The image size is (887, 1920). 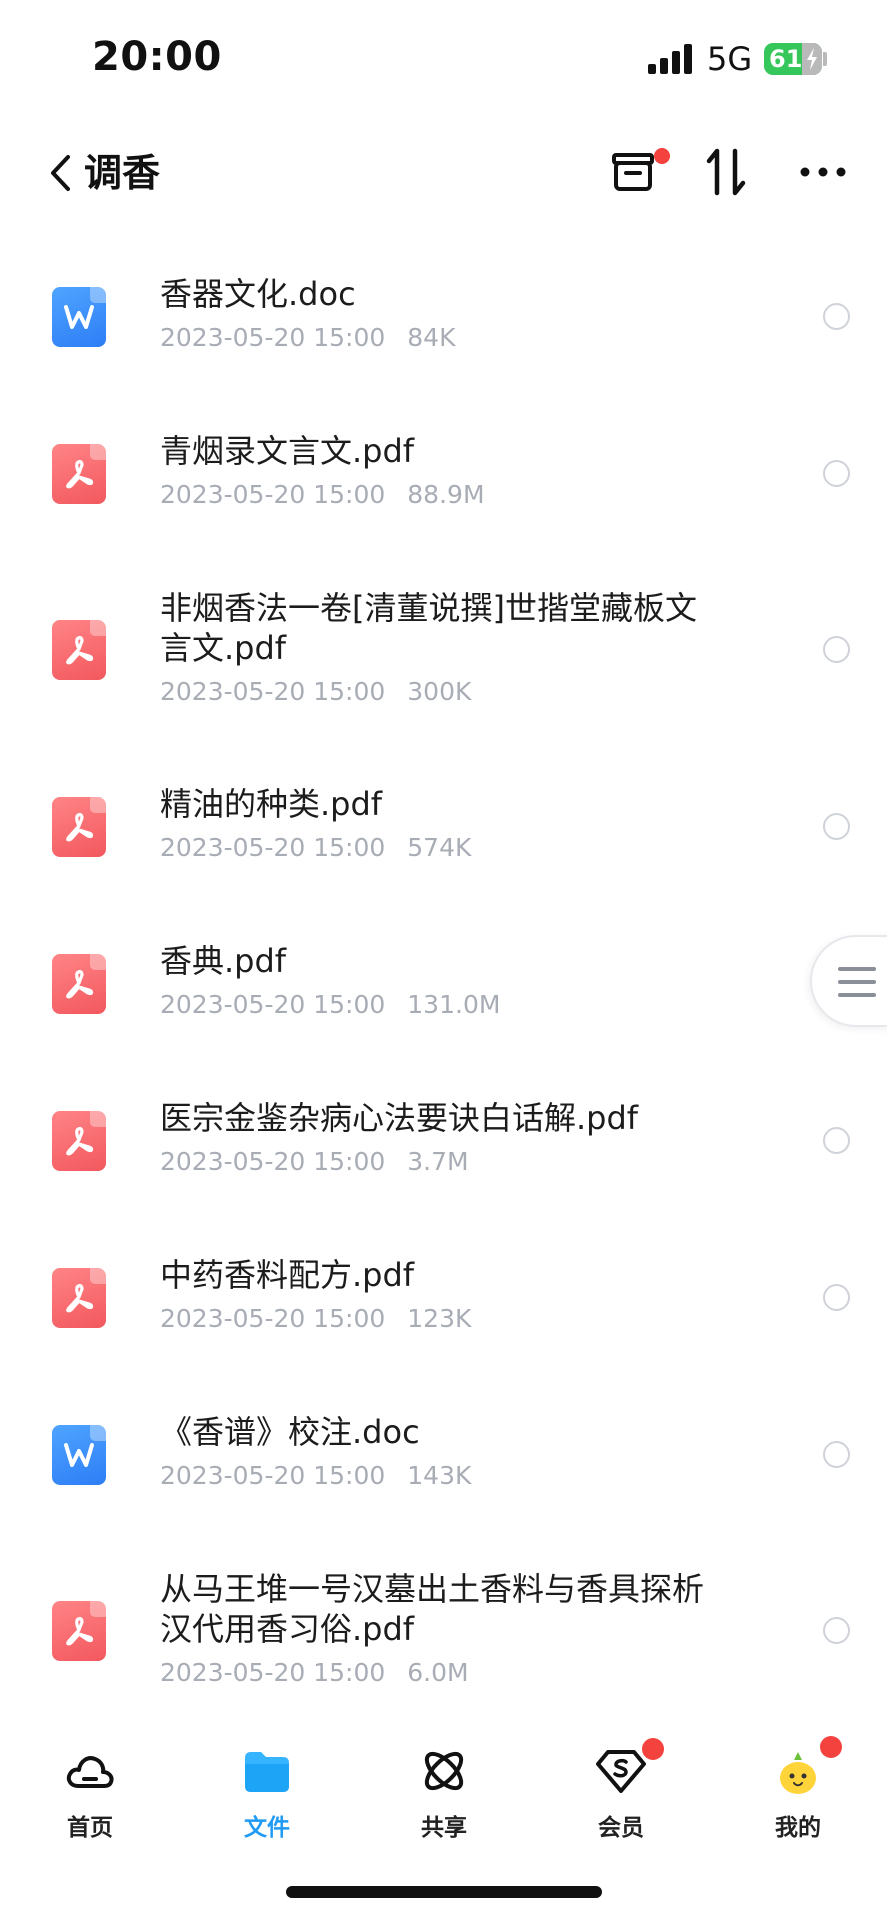 I want to click on file-size: 131.0M, so click(x=454, y=1004).